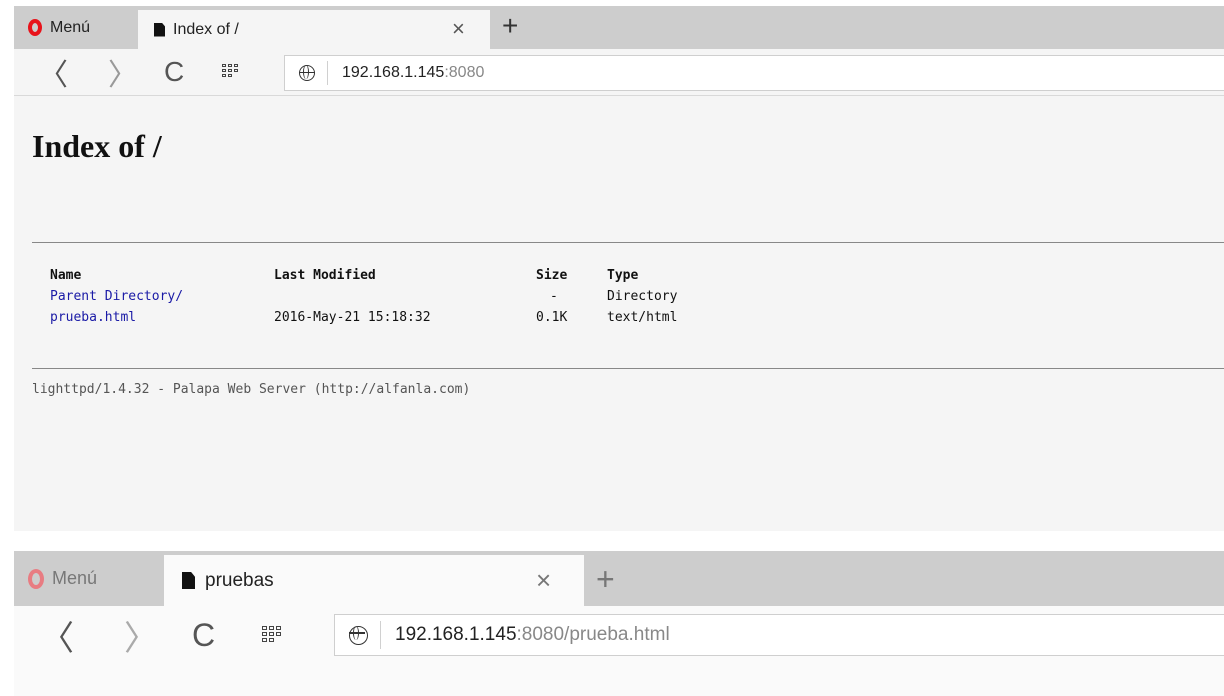 The width and height of the screenshot is (1224, 696). Describe the element at coordinates (593, 634) in the screenshot. I see `url-path: :8080/prueba.html` at that location.